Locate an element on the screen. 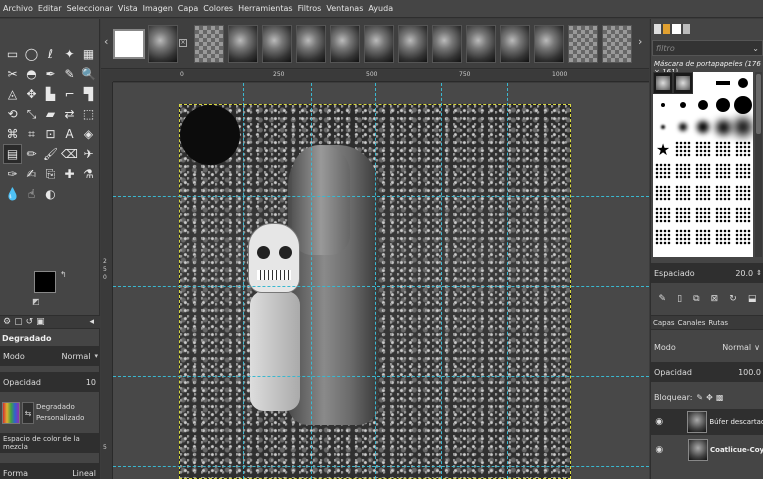  menu-vista: Vista is located at coordinates (128, 8).